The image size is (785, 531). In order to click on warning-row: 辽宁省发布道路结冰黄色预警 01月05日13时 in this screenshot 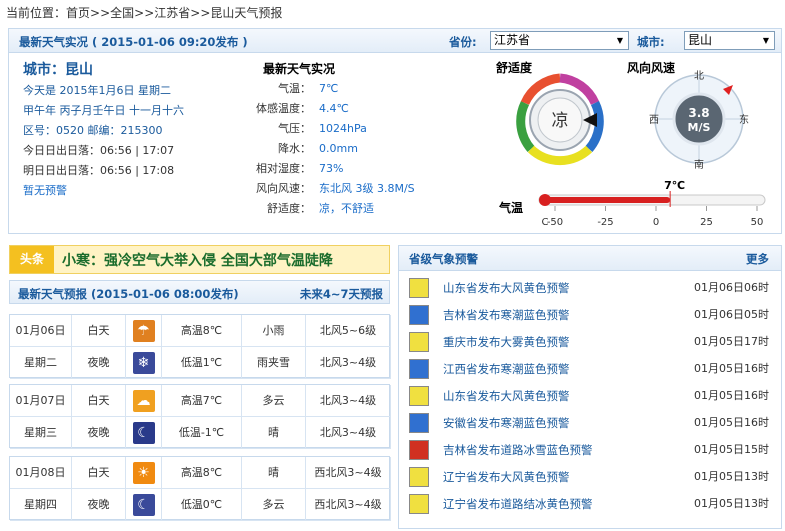, I will do `click(590, 504)`.